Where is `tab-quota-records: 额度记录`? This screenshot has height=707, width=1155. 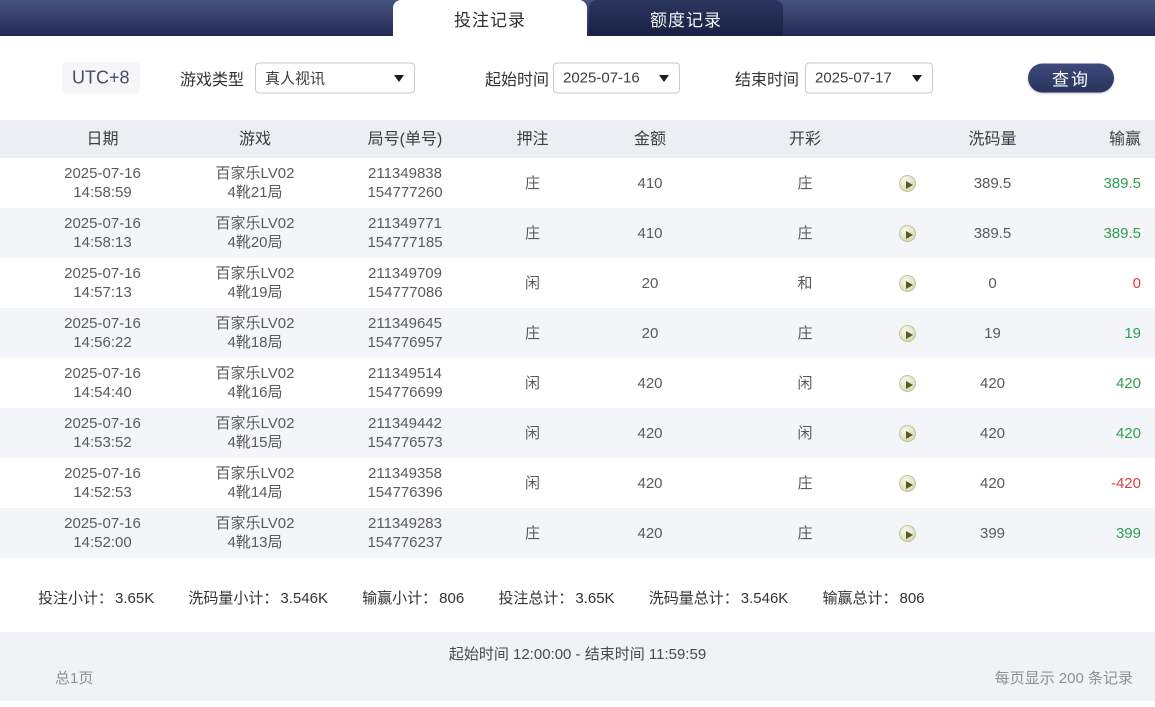 tab-quota-records: 额度记录 is located at coordinates (686, 18).